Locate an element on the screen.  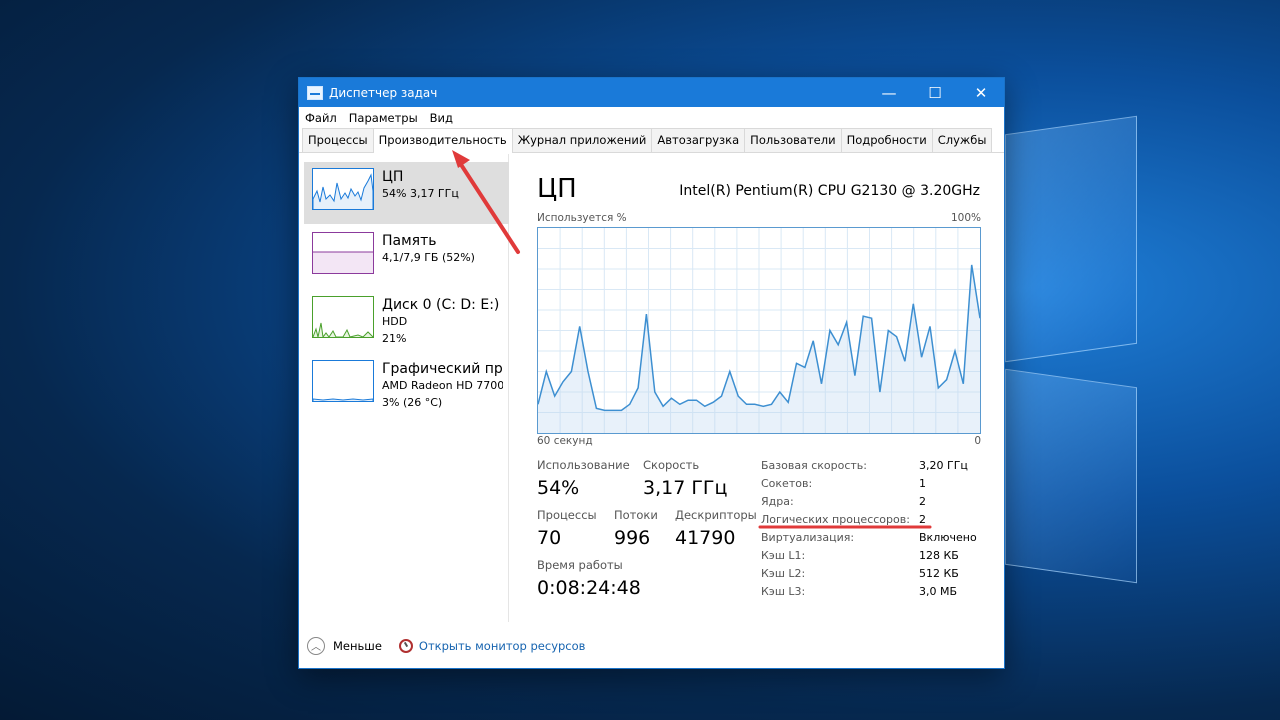
handles-value: 41790 is located at coordinates (705, 538).